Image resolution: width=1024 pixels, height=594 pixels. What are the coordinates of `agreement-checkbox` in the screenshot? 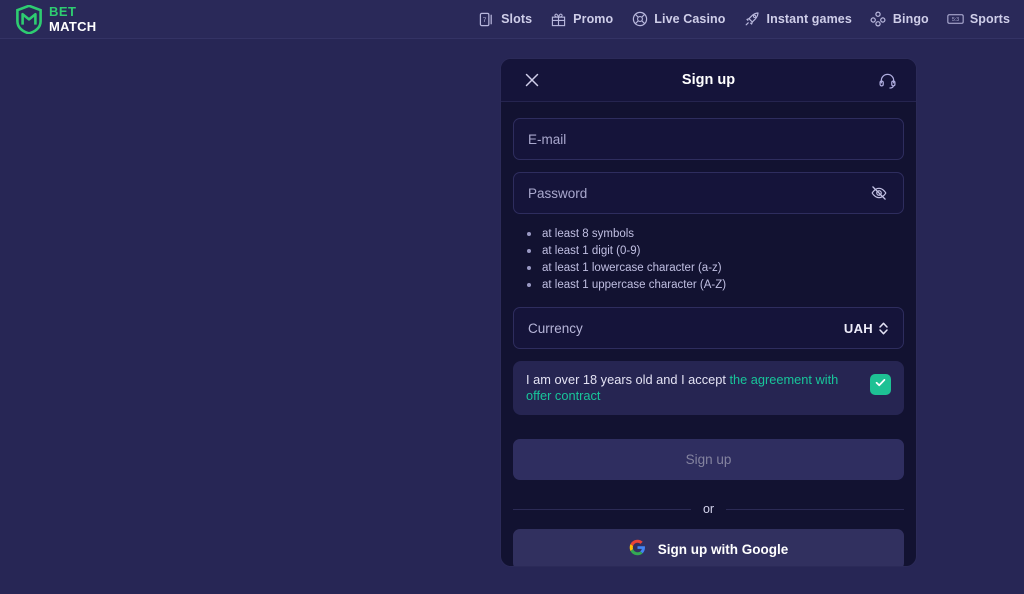 It's located at (880, 384).